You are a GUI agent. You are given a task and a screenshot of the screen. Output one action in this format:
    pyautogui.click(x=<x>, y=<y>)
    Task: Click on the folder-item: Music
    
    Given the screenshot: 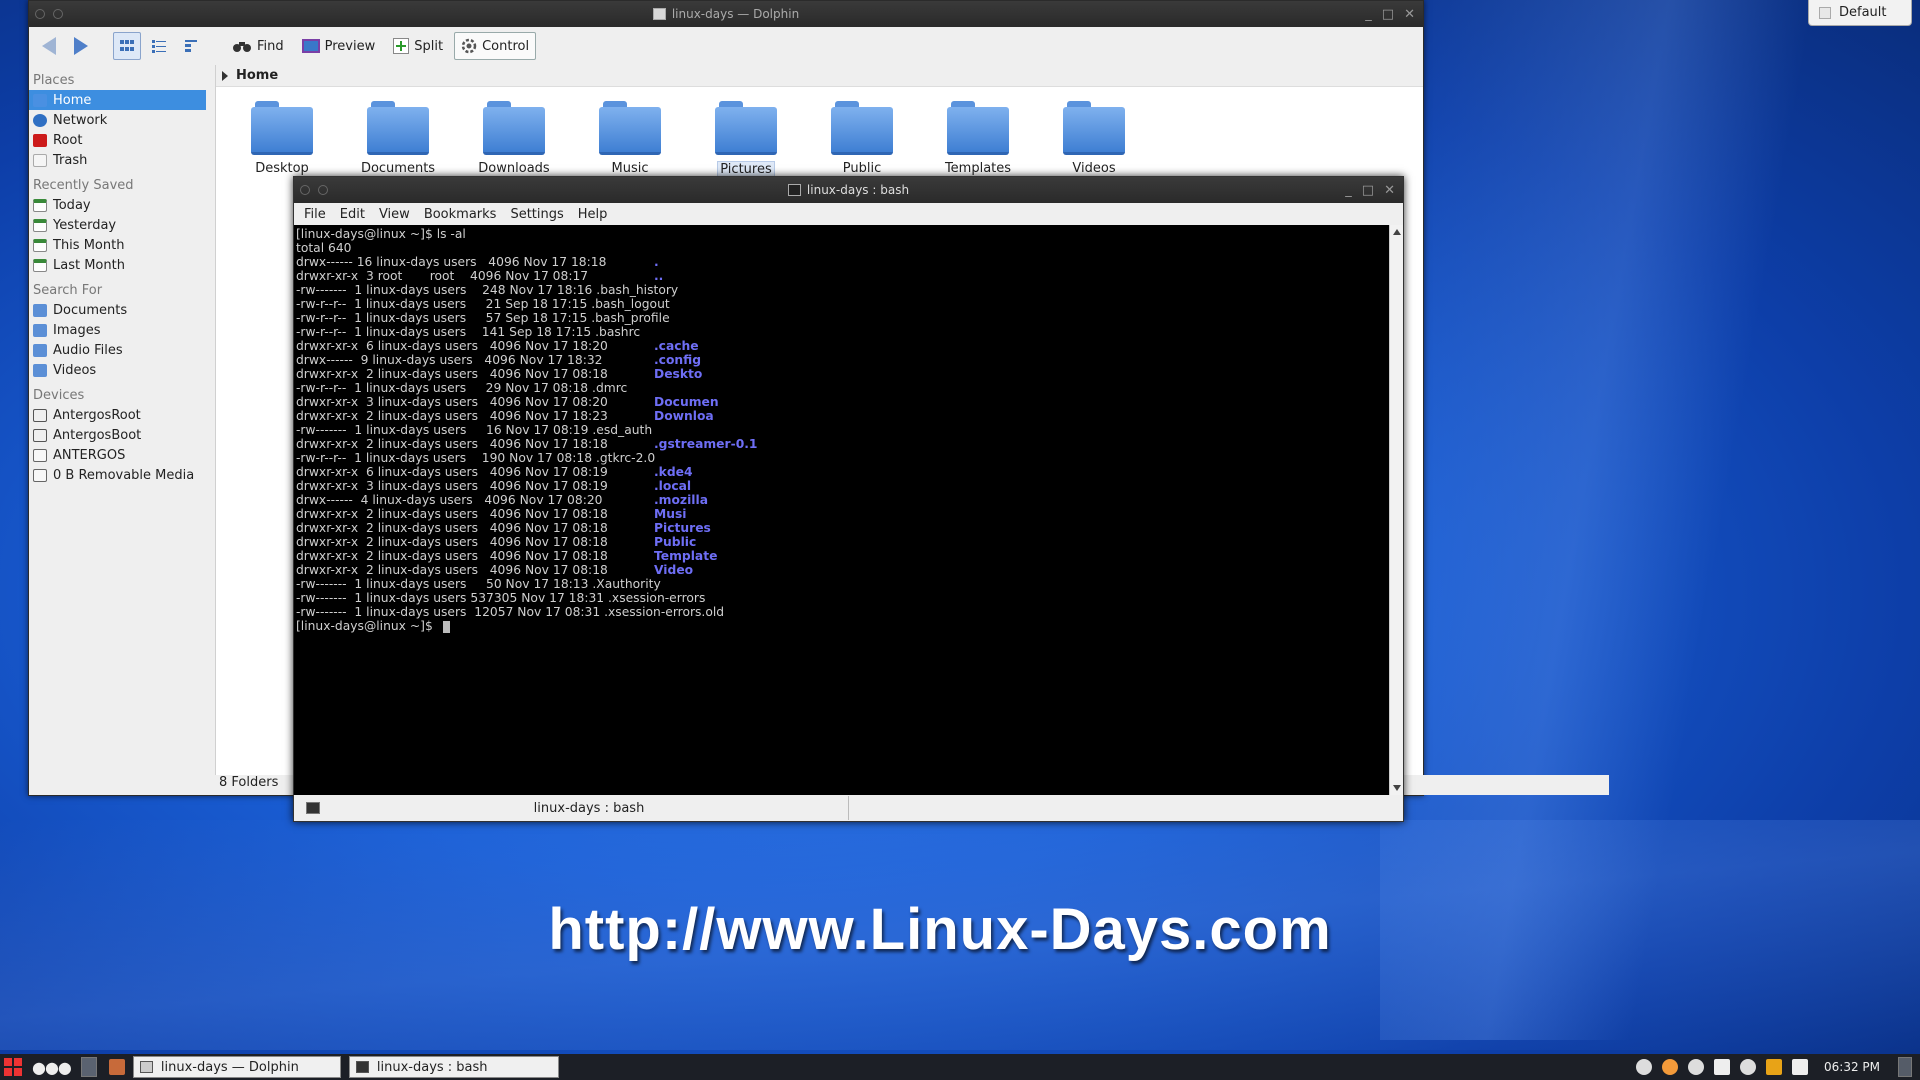 What is the action you would take?
    pyautogui.click(x=630, y=139)
    